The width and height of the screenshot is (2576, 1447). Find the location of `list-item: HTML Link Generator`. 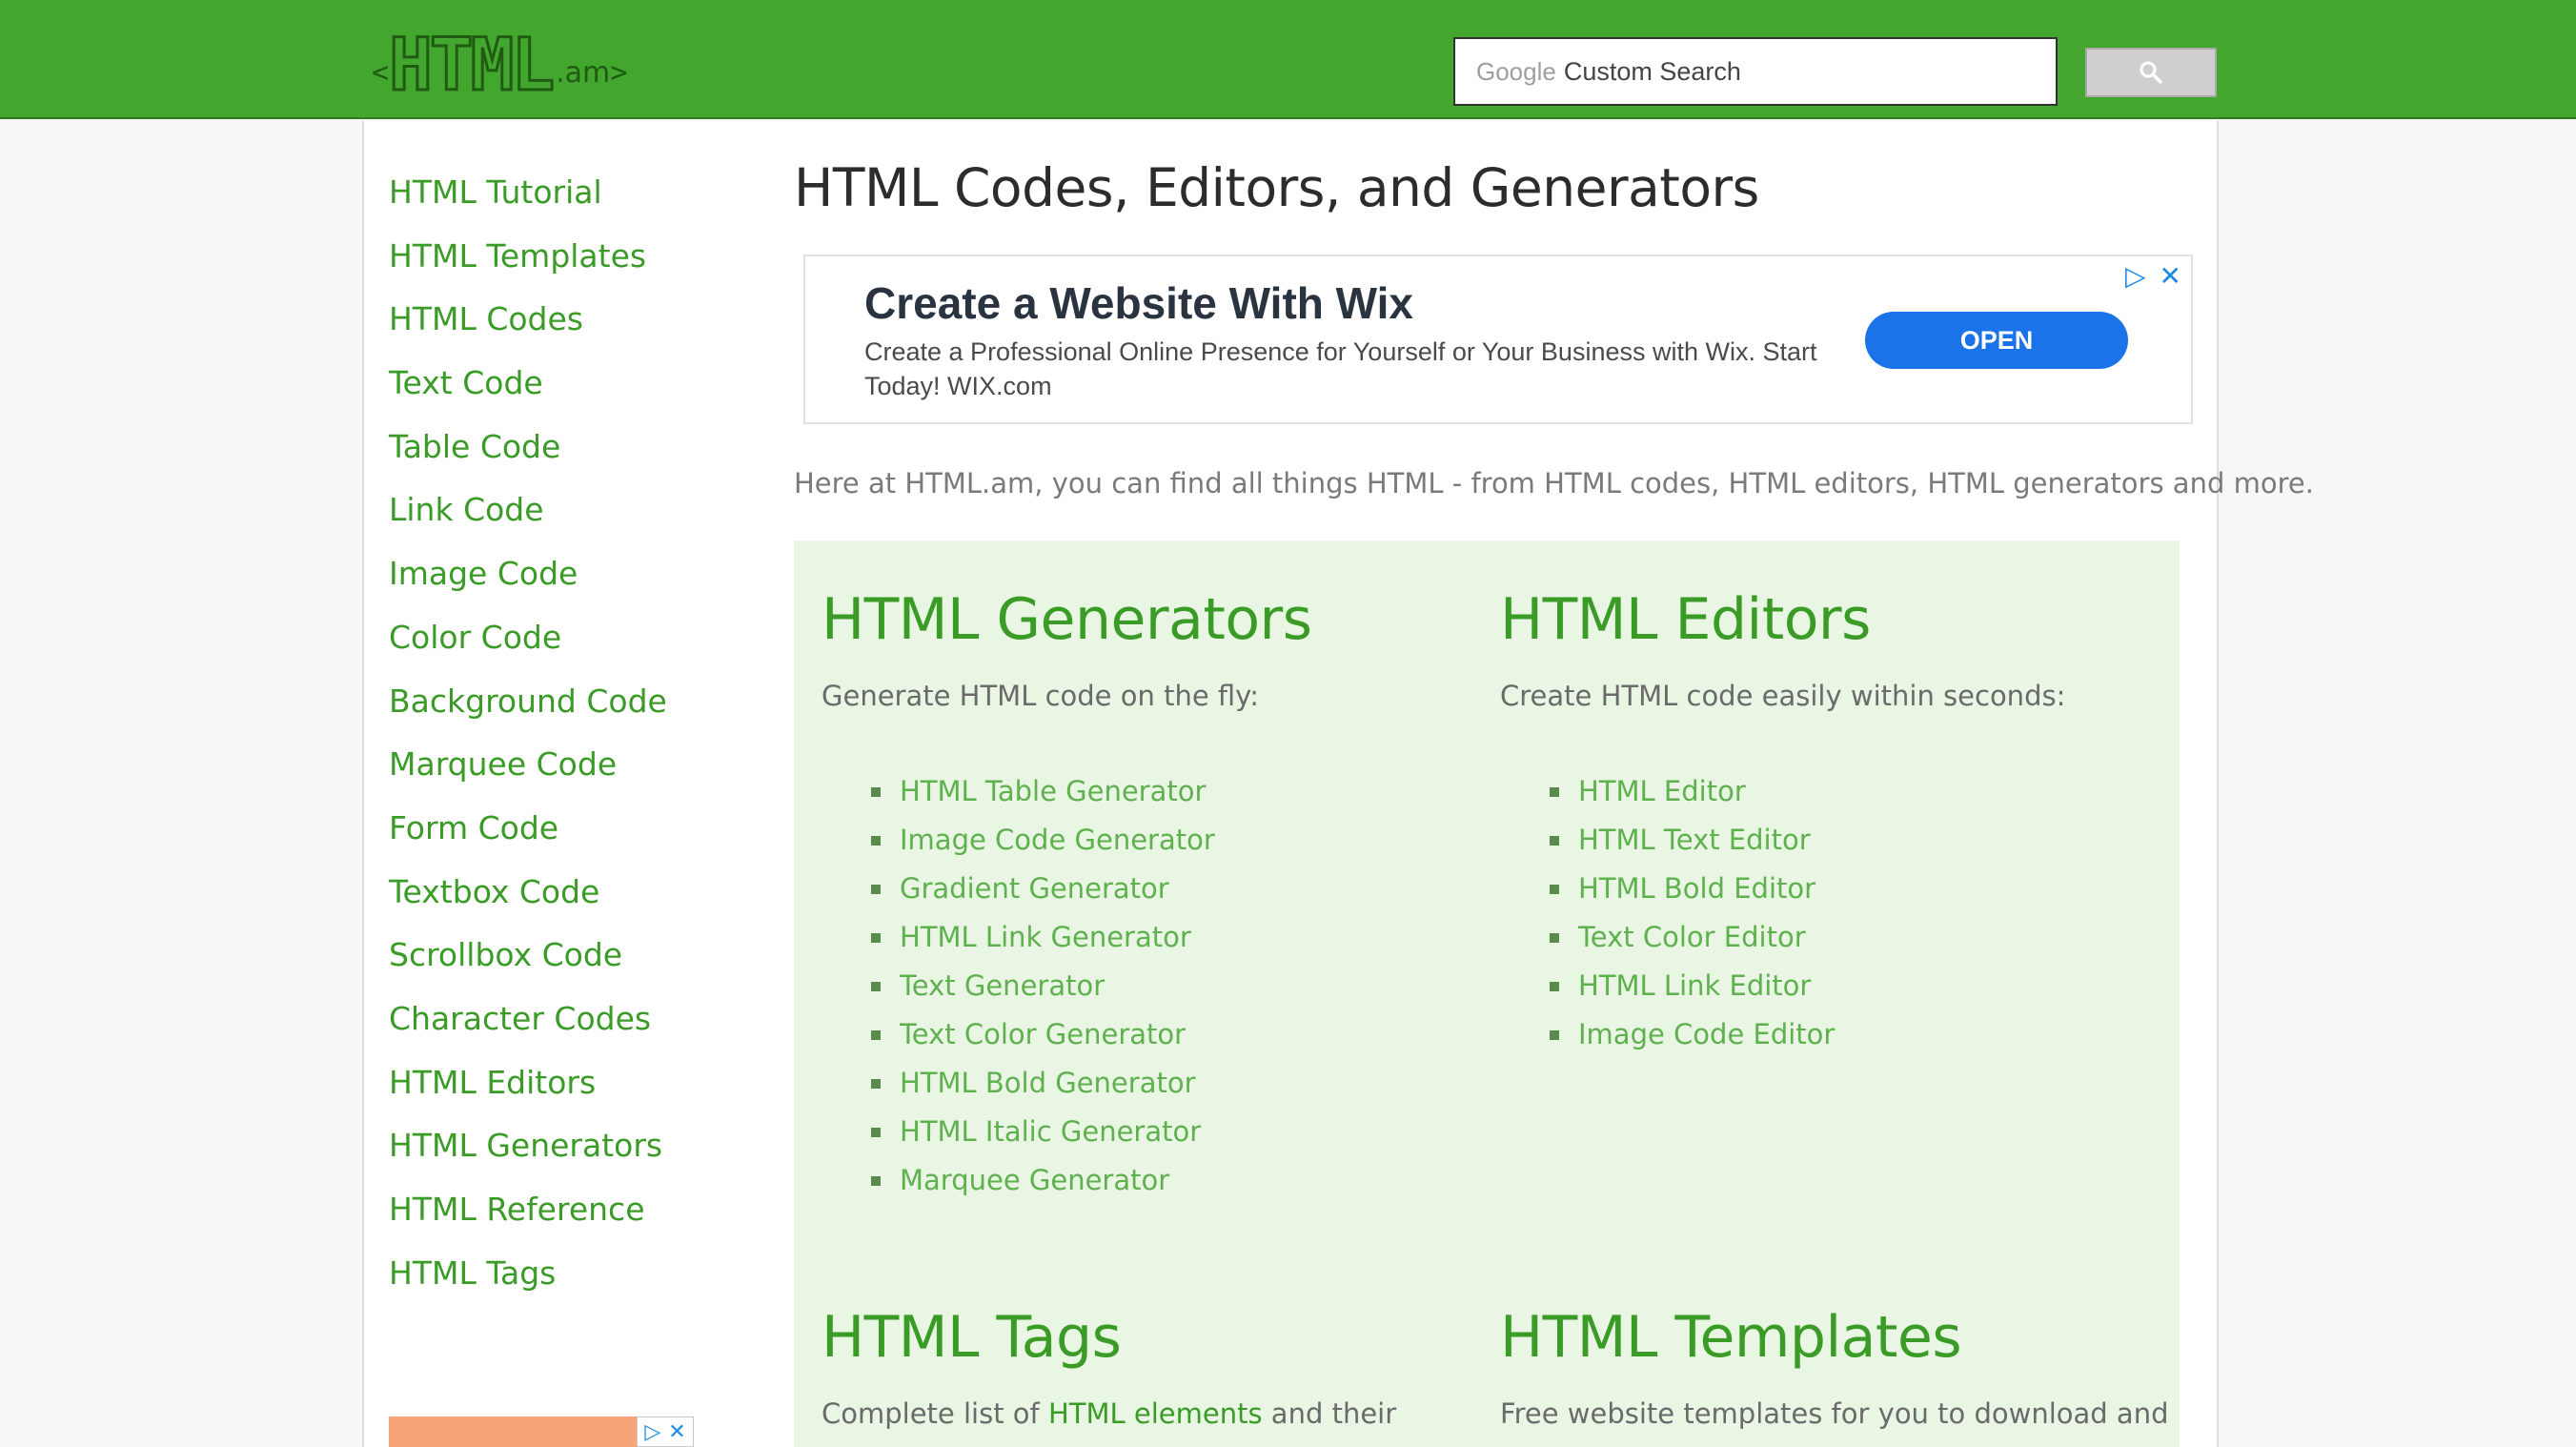

list-item: HTML Link Generator is located at coordinates (1091, 937).